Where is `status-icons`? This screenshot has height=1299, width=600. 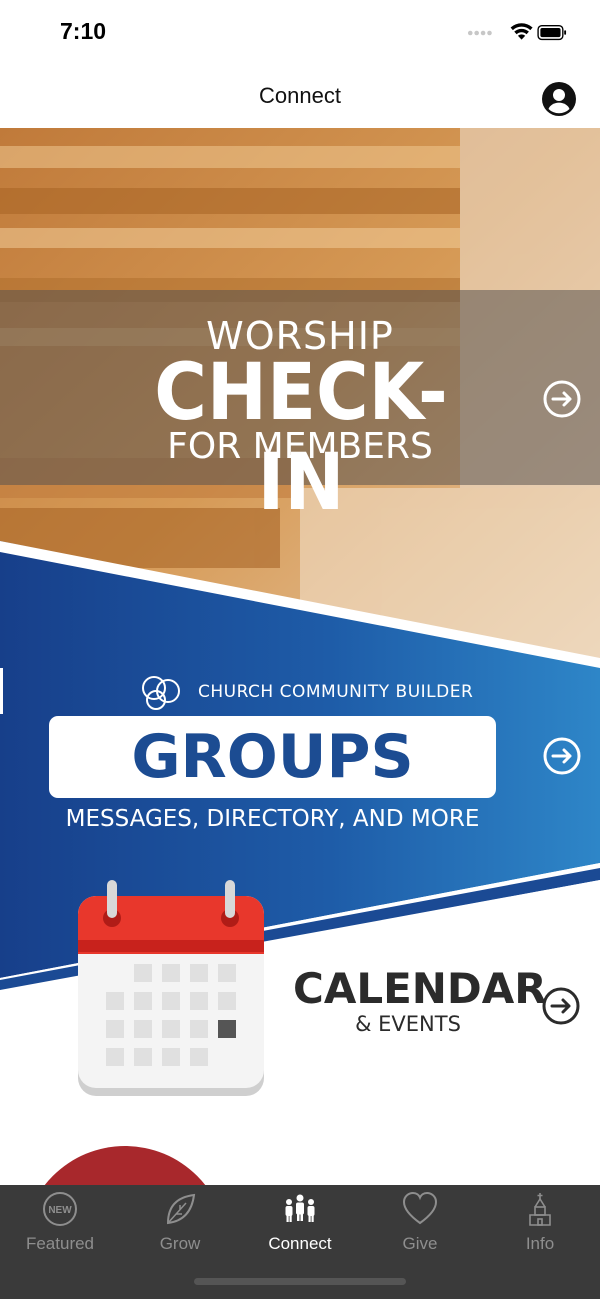 status-icons is located at coordinates (517, 32).